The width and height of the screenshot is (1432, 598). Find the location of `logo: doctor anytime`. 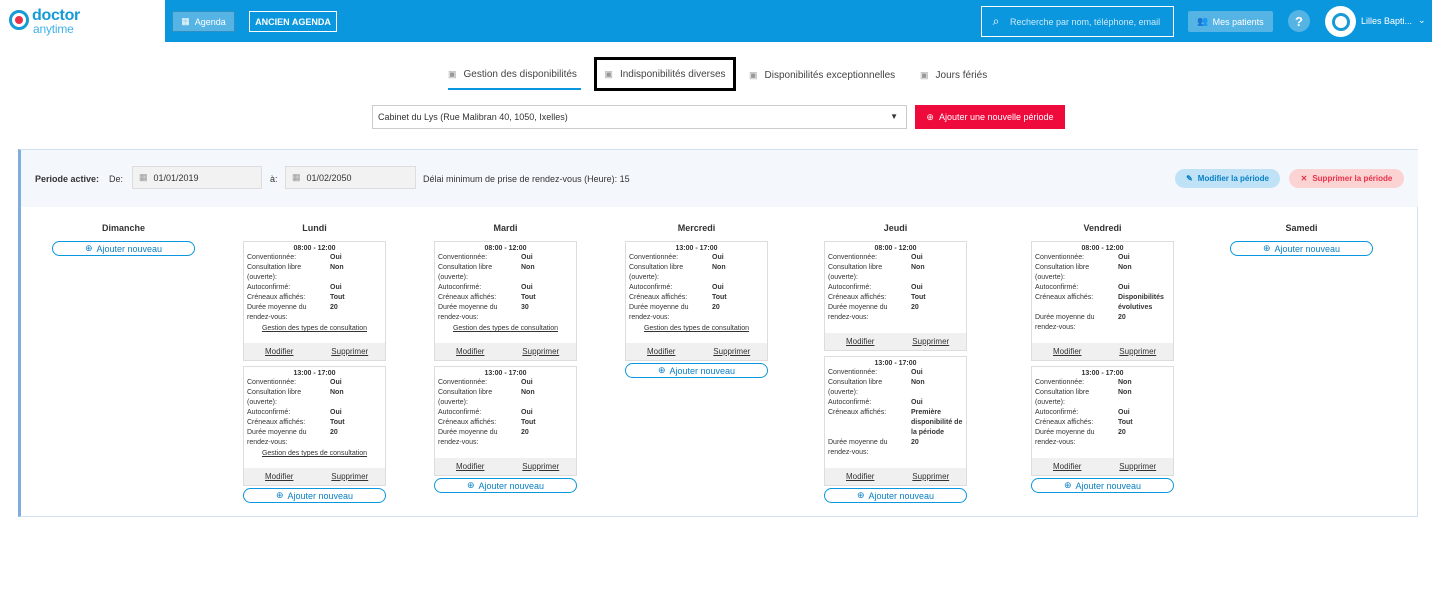

logo: doctor anytime is located at coordinates (82, 21).